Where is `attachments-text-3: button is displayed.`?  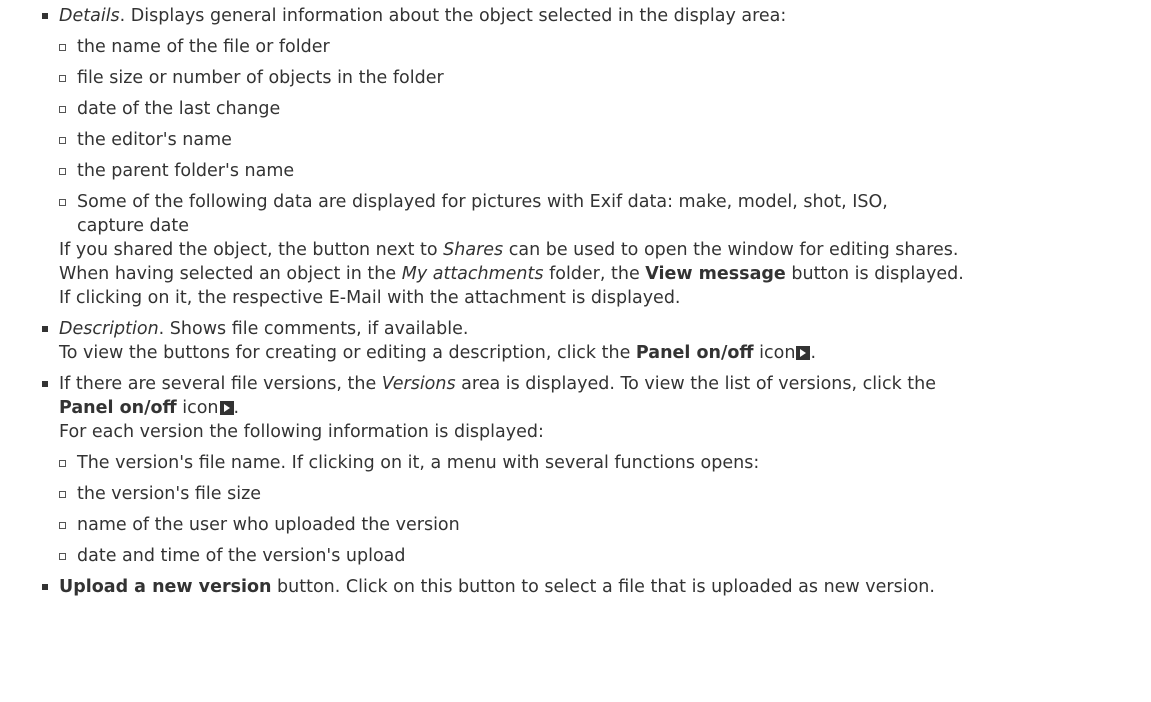
attachments-text-3: button is displayed. is located at coordinates (874, 274).